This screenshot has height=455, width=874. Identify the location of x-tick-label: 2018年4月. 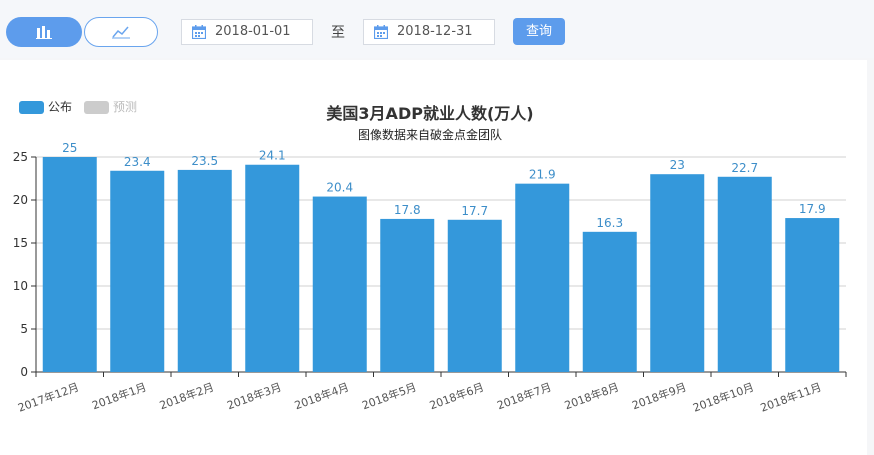
(321, 396).